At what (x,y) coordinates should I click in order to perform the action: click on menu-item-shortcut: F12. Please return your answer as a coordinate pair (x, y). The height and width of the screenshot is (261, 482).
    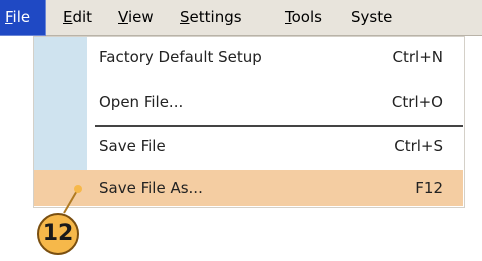
    Looking at the image, I should click on (429, 188).